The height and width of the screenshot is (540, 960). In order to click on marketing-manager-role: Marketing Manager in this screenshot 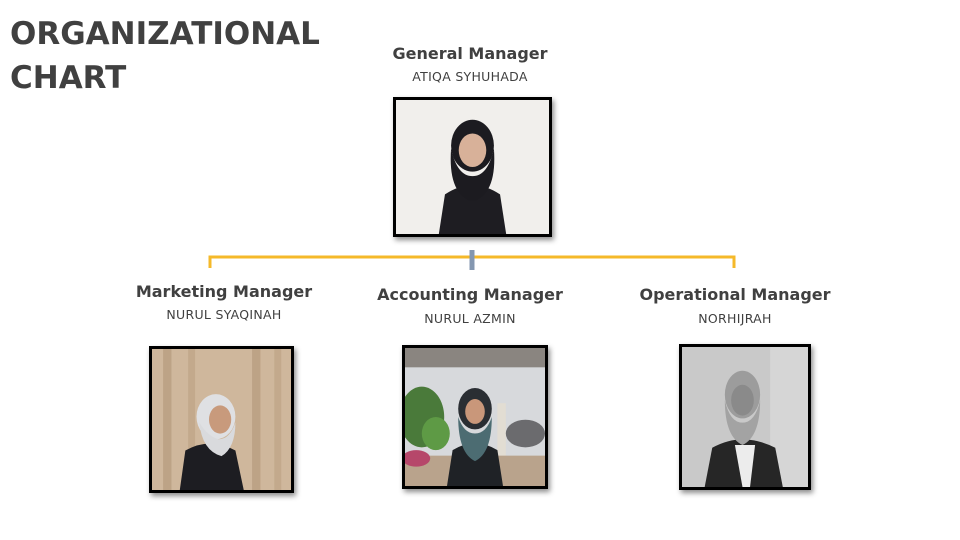, I will do `click(224, 291)`.